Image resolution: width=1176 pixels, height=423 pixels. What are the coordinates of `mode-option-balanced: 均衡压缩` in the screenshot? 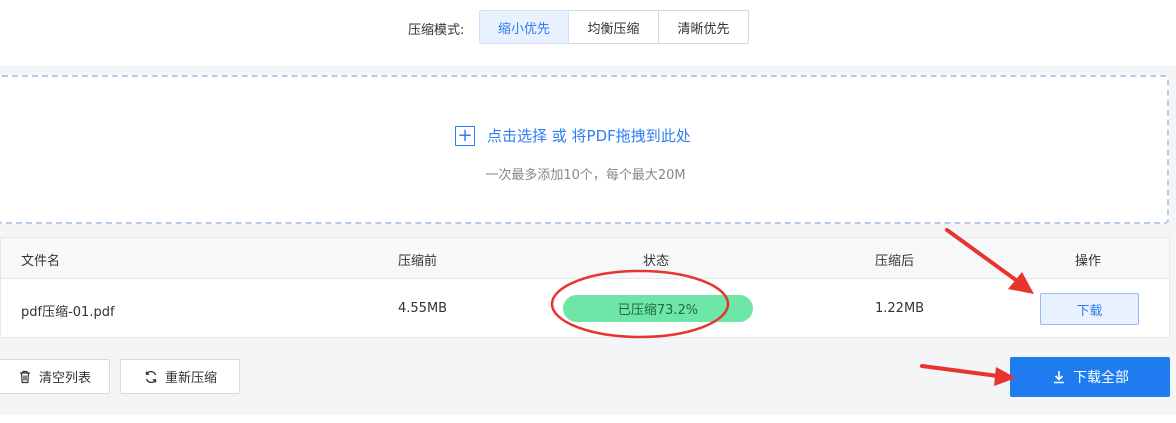 It's located at (614, 27).